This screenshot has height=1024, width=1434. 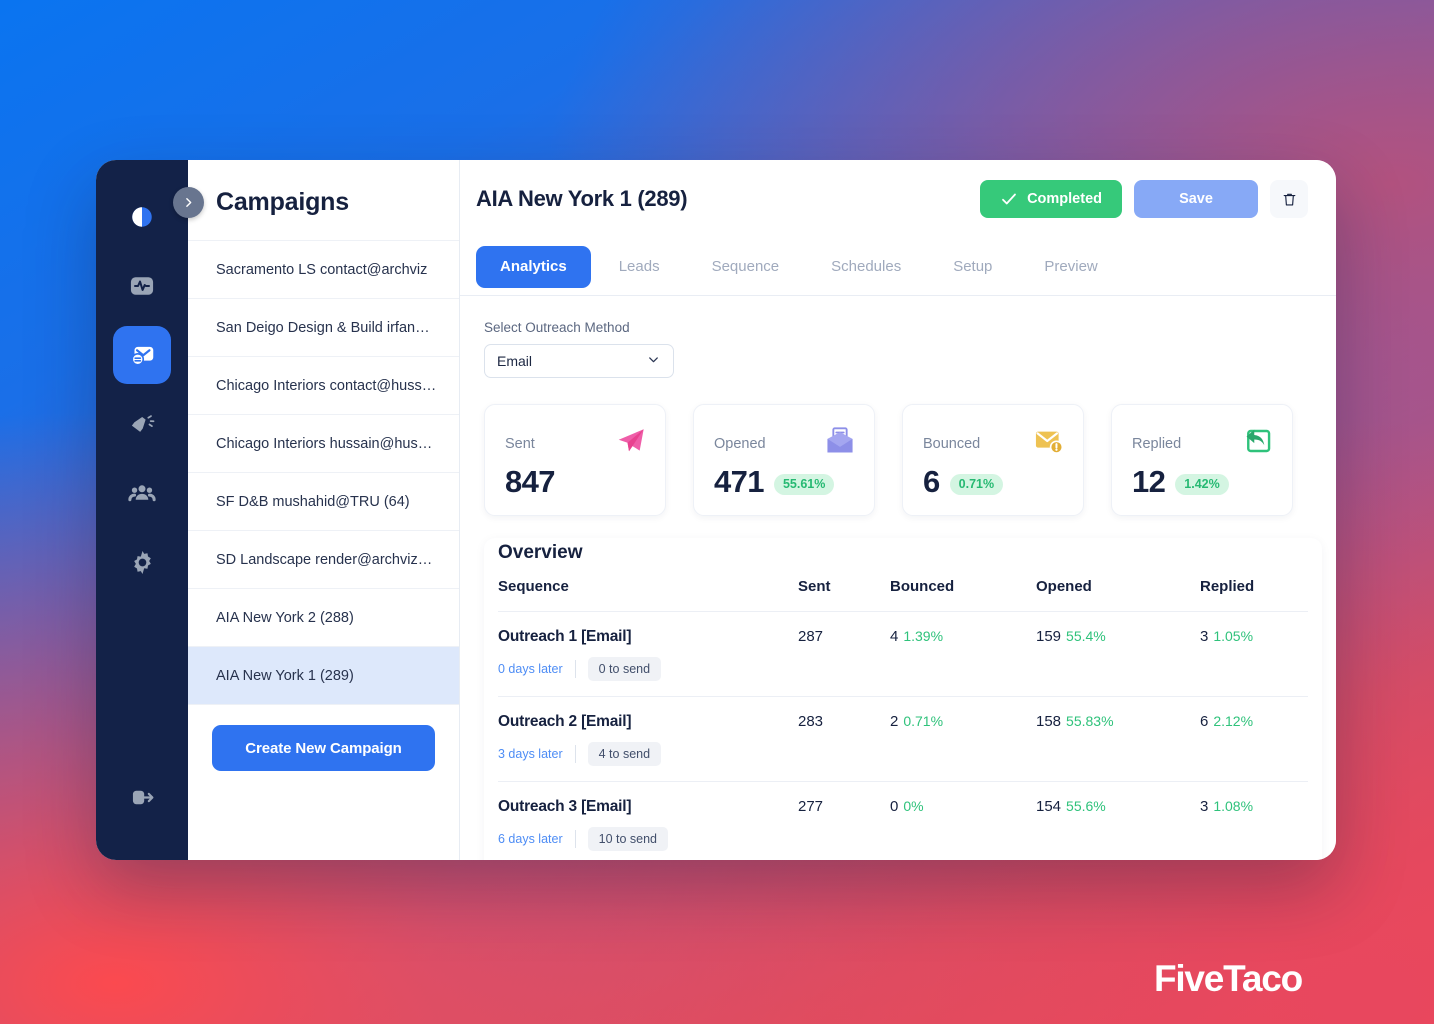 I want to click on header-actions: Completed Save, so click(x=1144, y=199).